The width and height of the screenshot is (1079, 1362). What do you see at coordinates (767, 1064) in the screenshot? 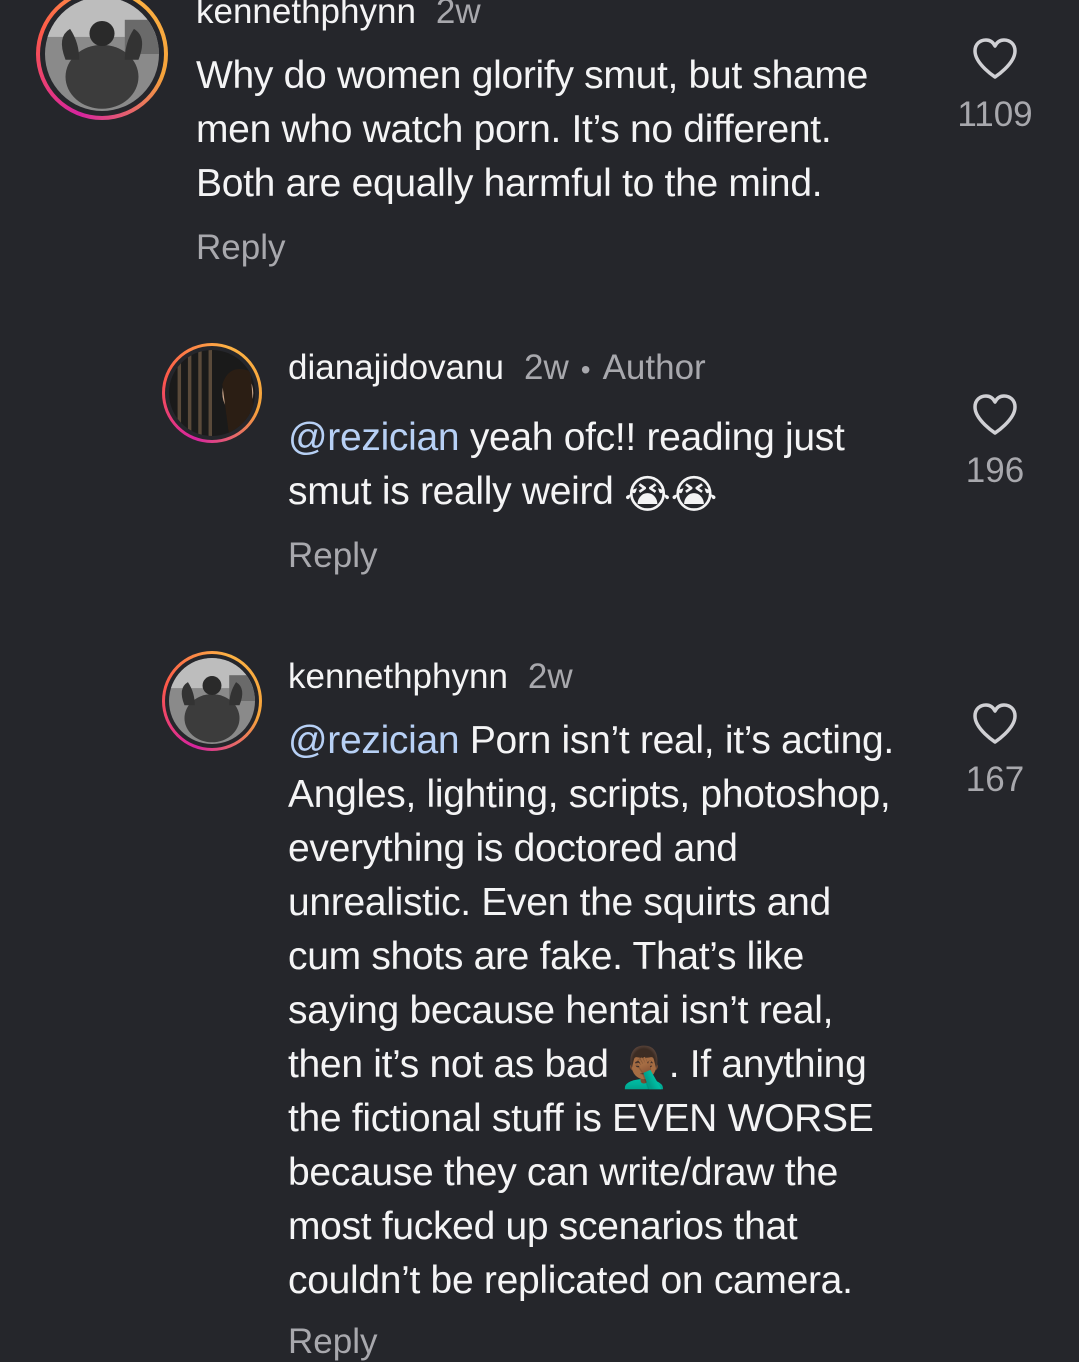
I see `comment-text-segment: . If anything` at bounding box center [767, 1064].